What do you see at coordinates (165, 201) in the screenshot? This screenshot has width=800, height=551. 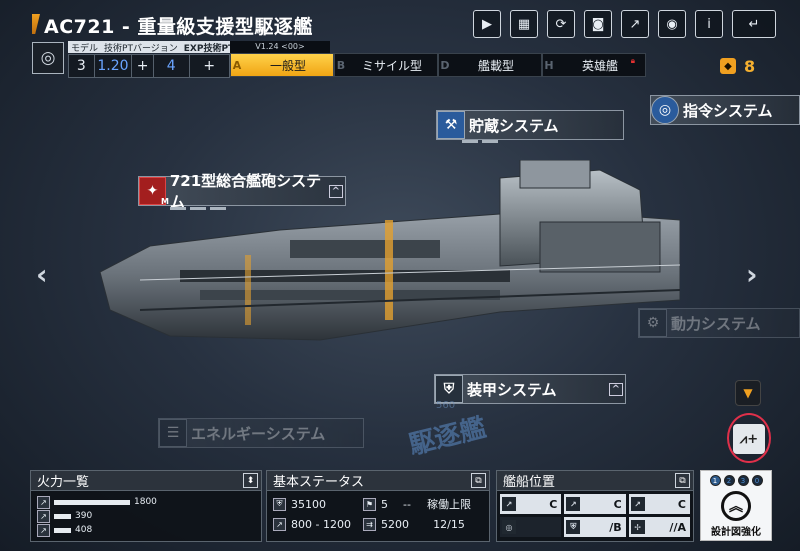 I see `cannon-badge: M` at bounding box center [165, 201].